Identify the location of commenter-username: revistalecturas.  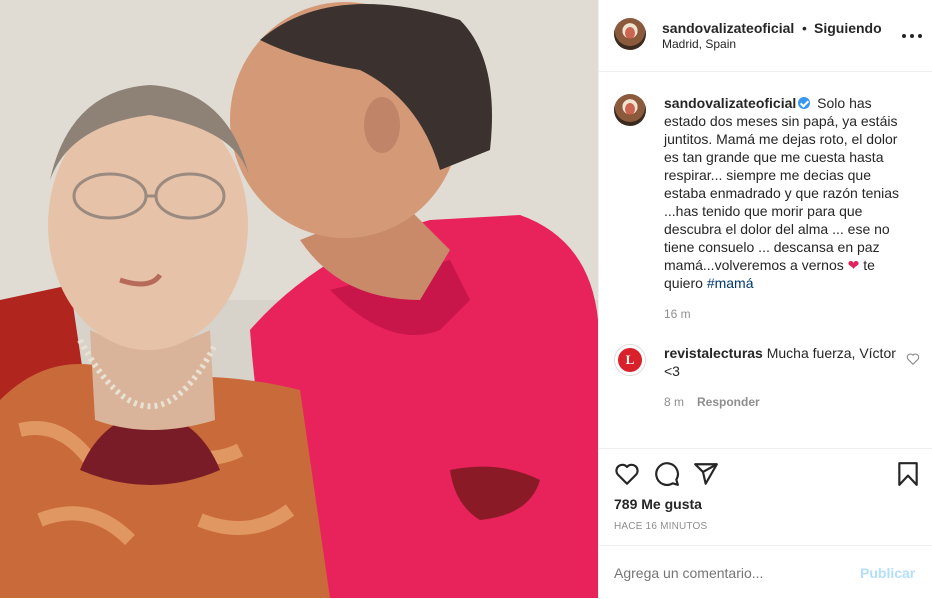
(713, 353).